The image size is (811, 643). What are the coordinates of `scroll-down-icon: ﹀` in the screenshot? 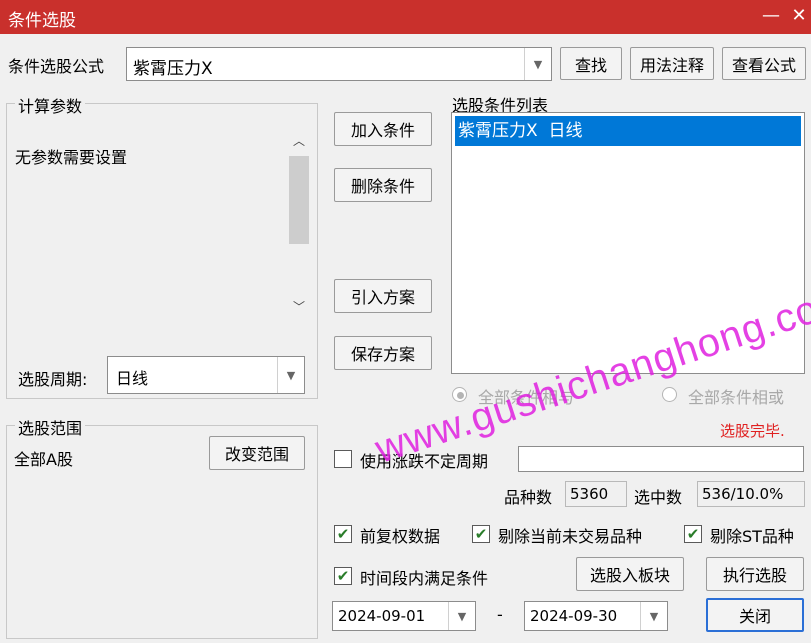 It's located at (299, 309).